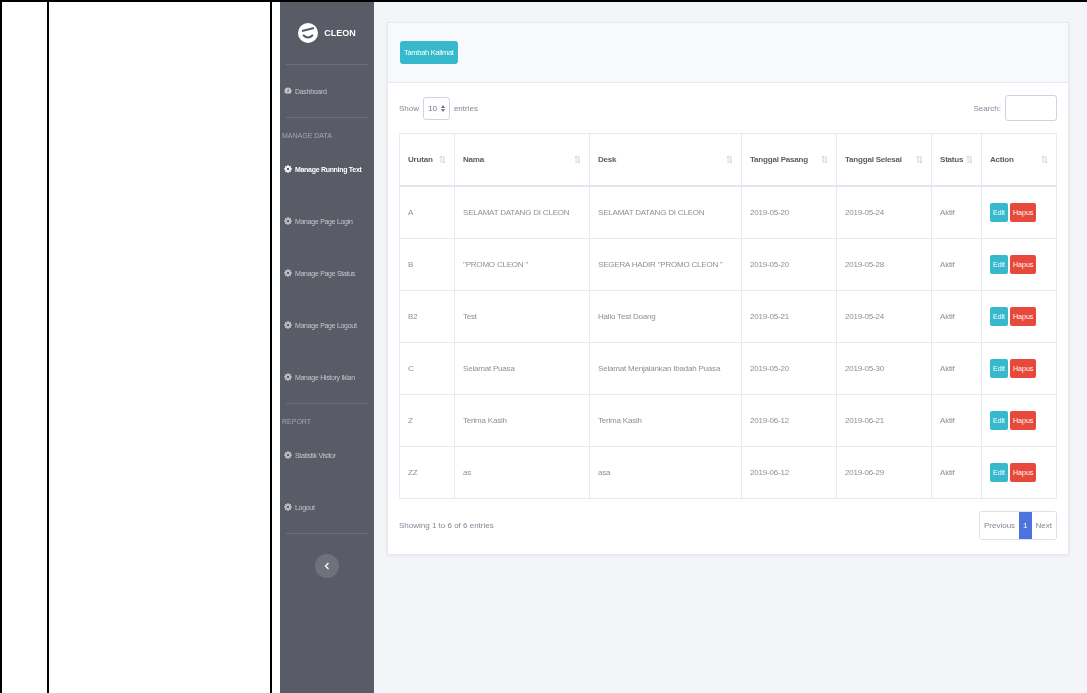  What do you see at coordinates (522, 316) in the screenshot?
I see `table-cell: Test` at bounding box center [522, 316].